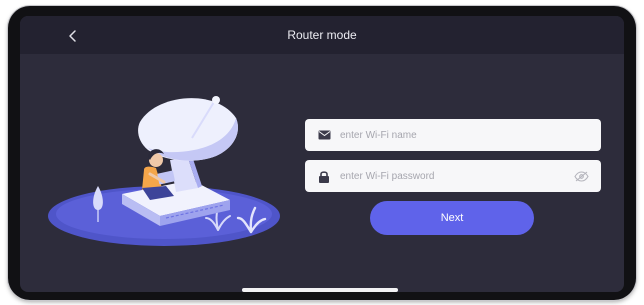 This screenshot has height=305, width=644. Describe the element at coordinates (324, 176) in the screenshot. I see `lock-icon` at that location.